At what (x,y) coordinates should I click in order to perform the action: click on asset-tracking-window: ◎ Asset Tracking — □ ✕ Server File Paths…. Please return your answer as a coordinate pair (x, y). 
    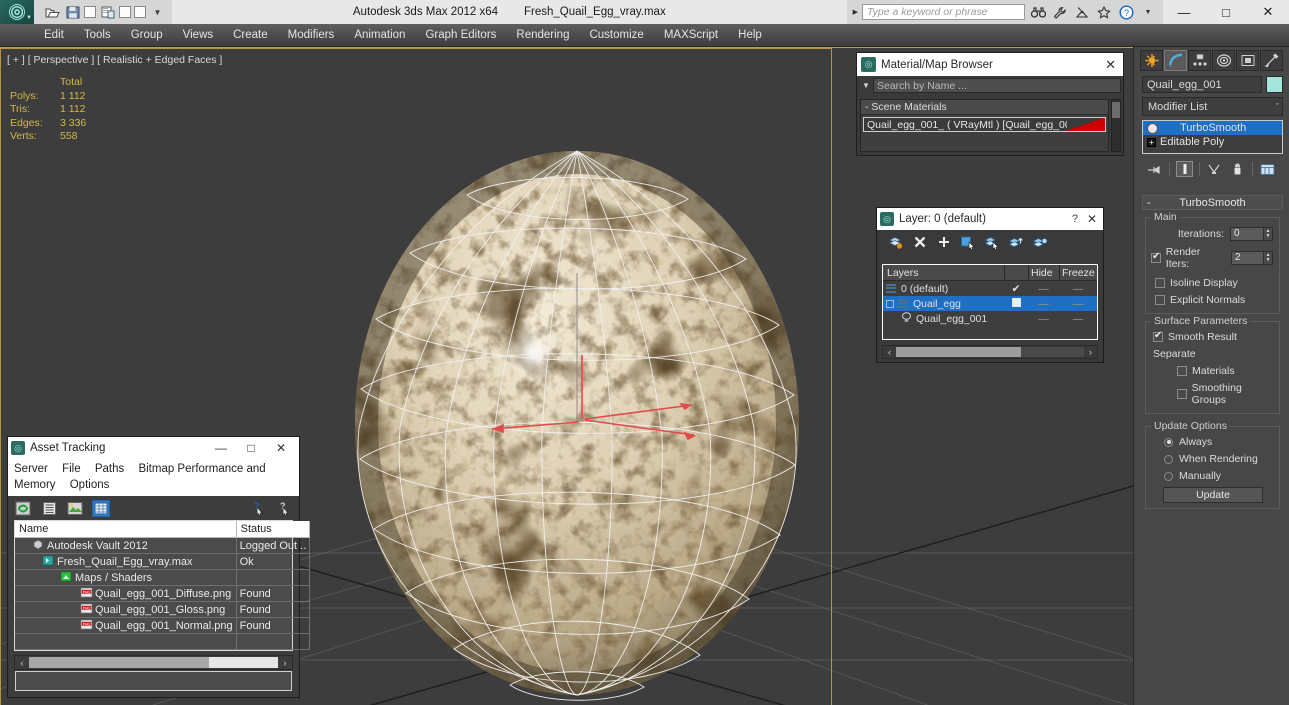
    Looking at the image, I should click on (159, 567).